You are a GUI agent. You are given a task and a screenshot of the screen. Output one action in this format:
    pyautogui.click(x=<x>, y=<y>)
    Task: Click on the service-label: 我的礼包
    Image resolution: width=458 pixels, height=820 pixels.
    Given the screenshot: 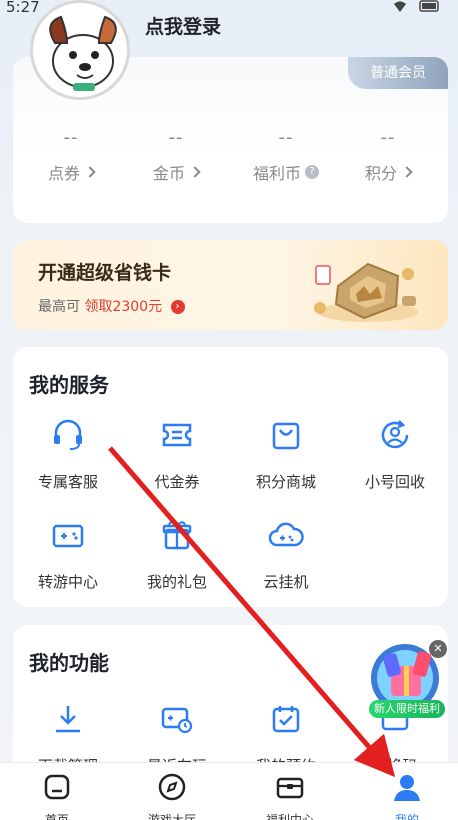 What is the action you would take?
    pyautogui.click(x=176, y=582)
    